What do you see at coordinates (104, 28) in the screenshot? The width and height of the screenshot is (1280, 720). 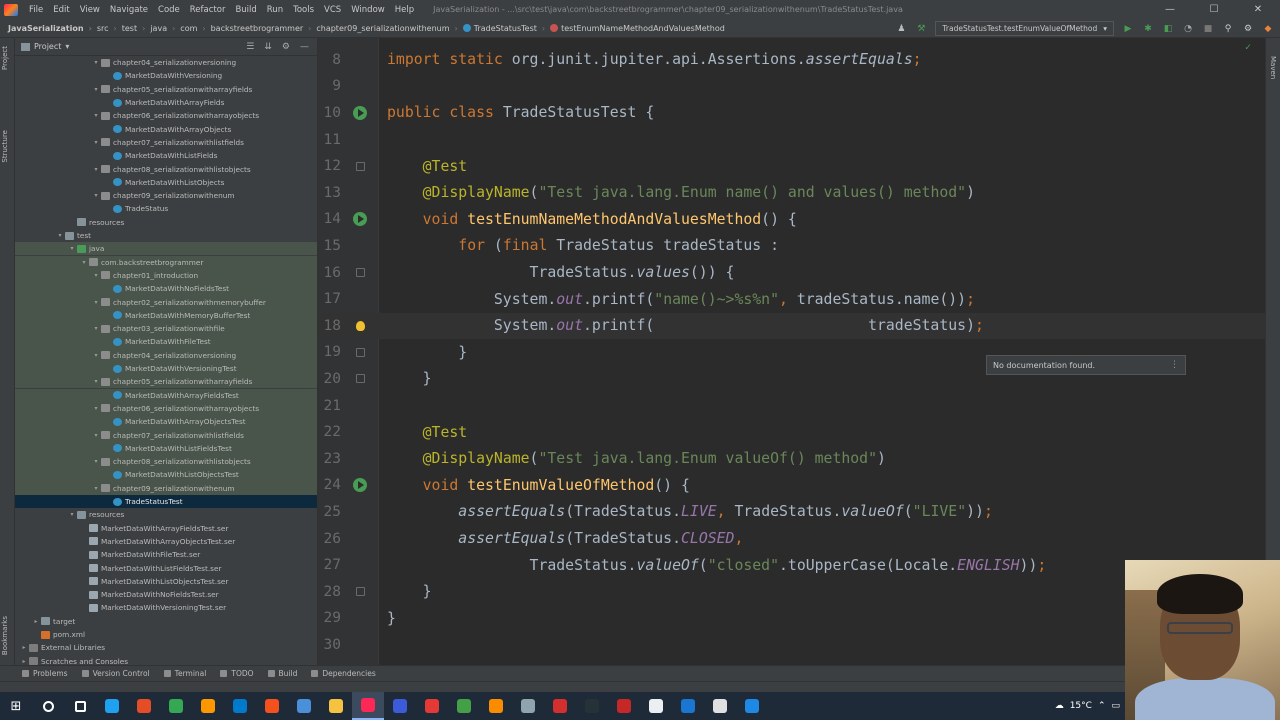 I see `breadcrumb-item: src ›` at bounding box center [104, 28].